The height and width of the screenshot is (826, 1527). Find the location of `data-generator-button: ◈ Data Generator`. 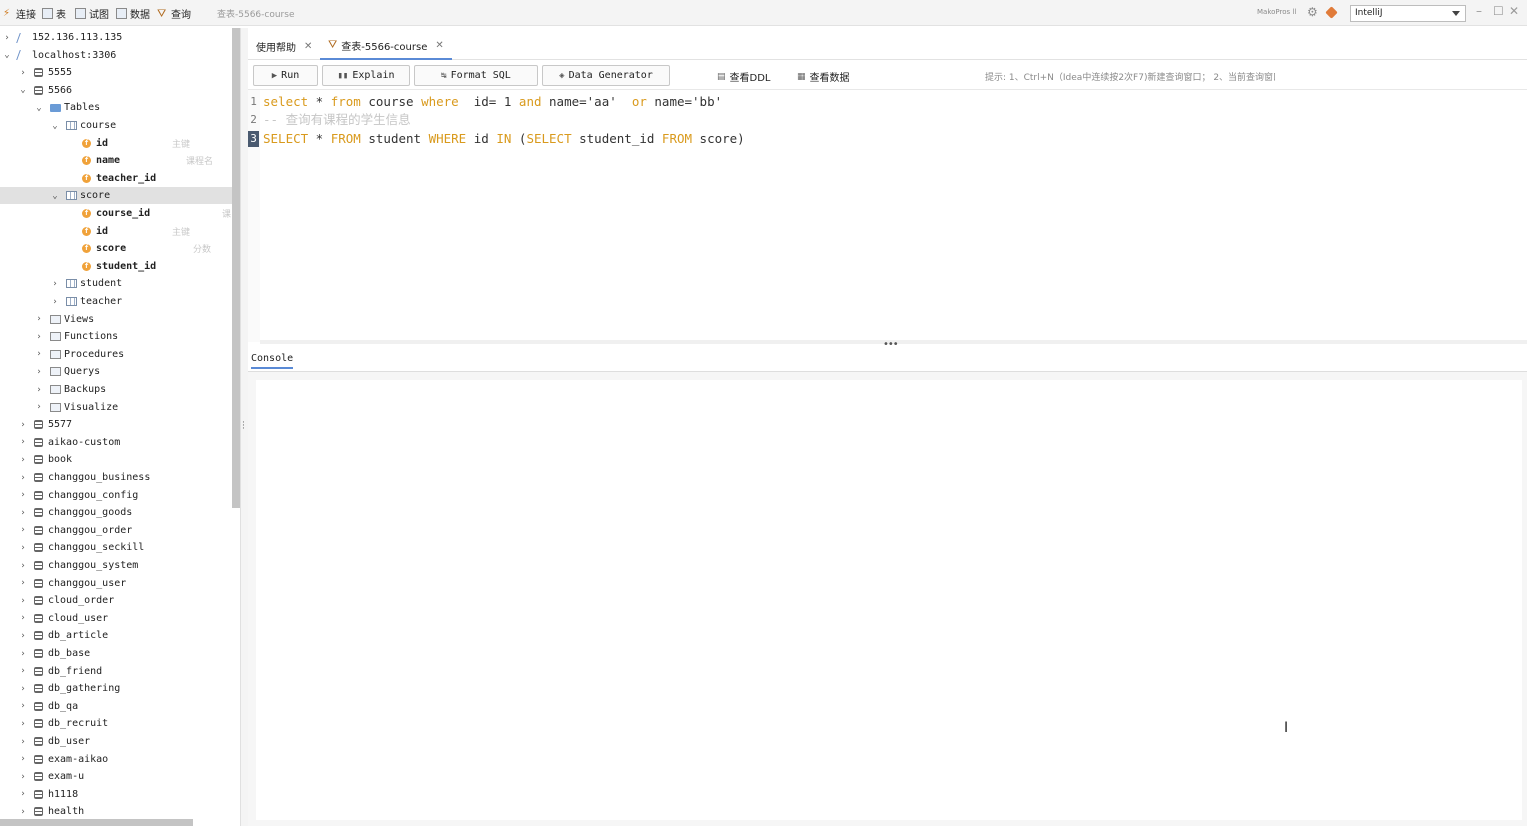

data-generator-button: ◈ Data Generator is located at coordinates (606, 75).